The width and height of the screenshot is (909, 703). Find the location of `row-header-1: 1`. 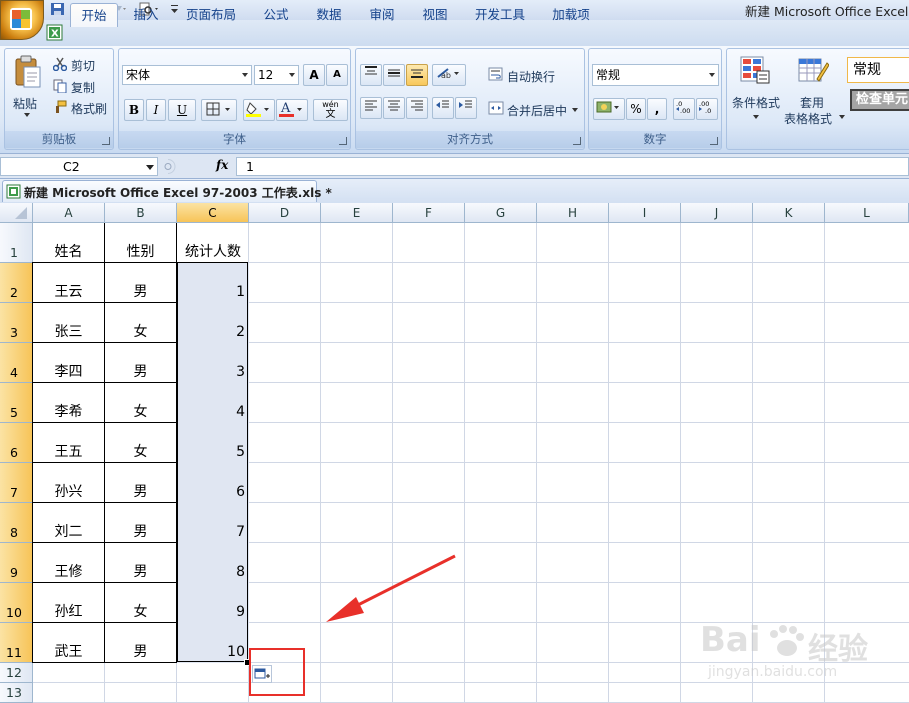

row-header-1: 1 is located at coordinates (16, 243).